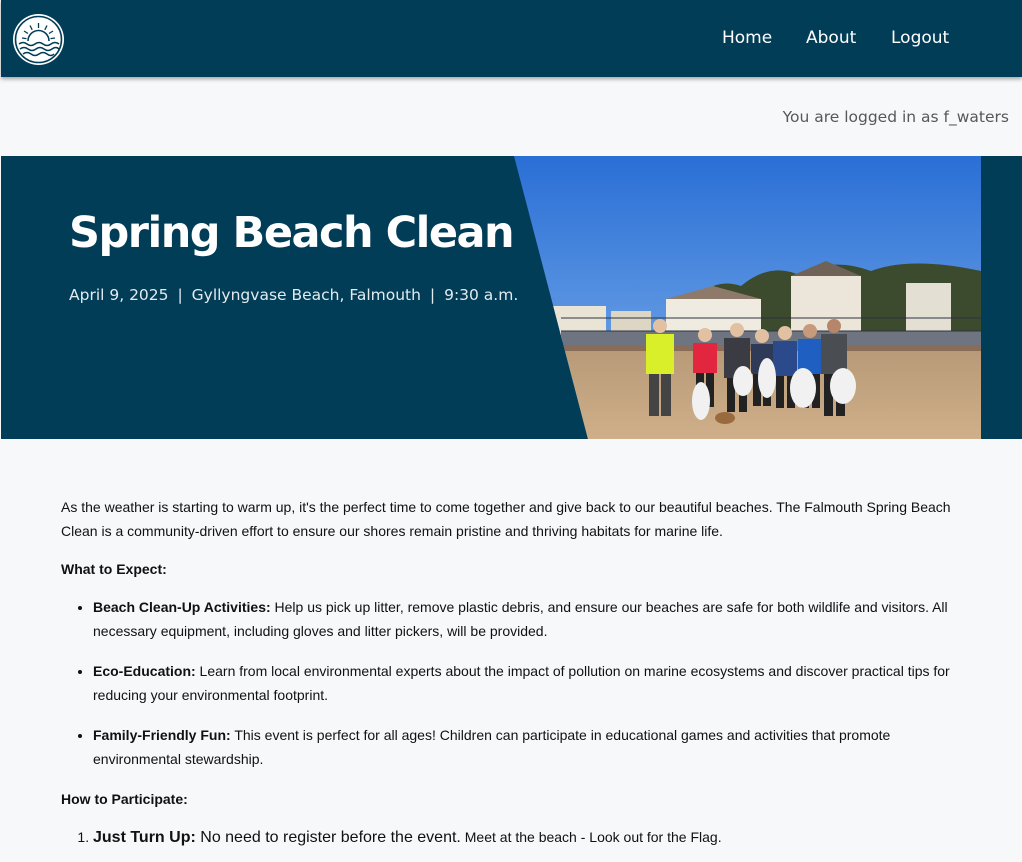 This screenshot has height=862, width=1022. I want to click on participate-heading: How to Participate:, so click(124, 799).